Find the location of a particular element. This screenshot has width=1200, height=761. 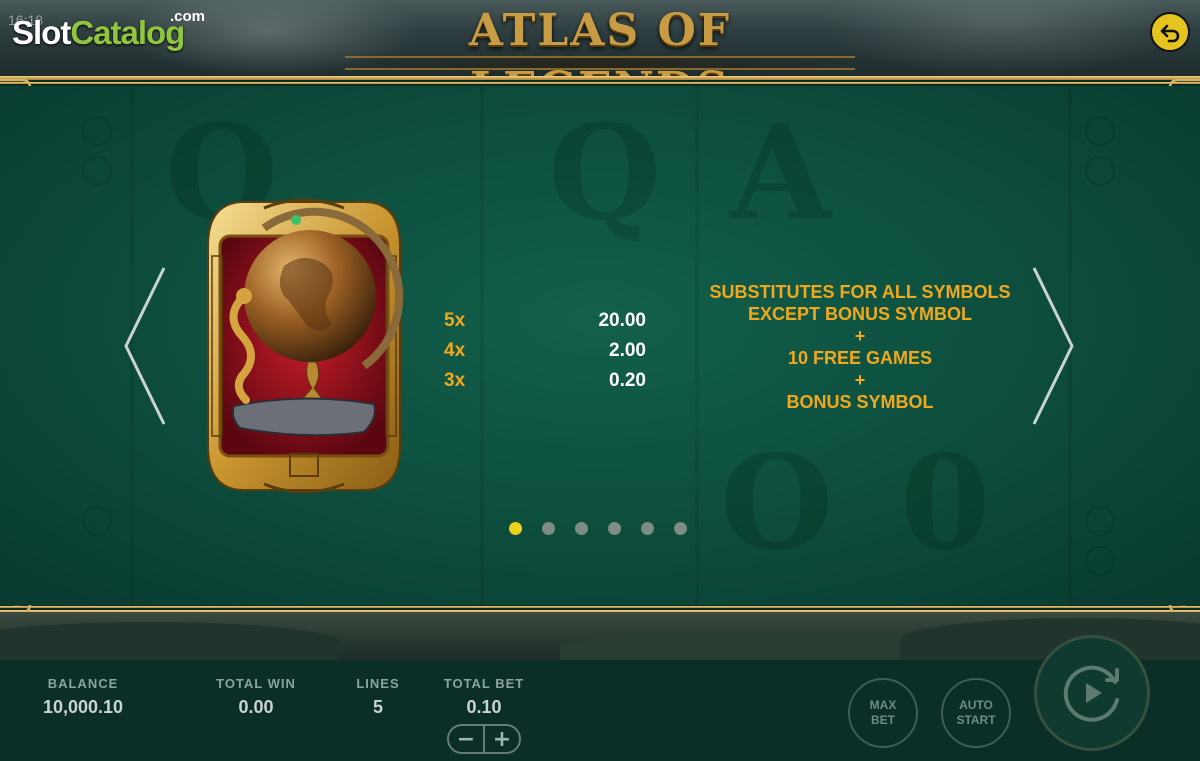

top-bar: 16:18 SlotCatalog .com ATLAS OF LEGENDS is located at coordinates (600, 39).